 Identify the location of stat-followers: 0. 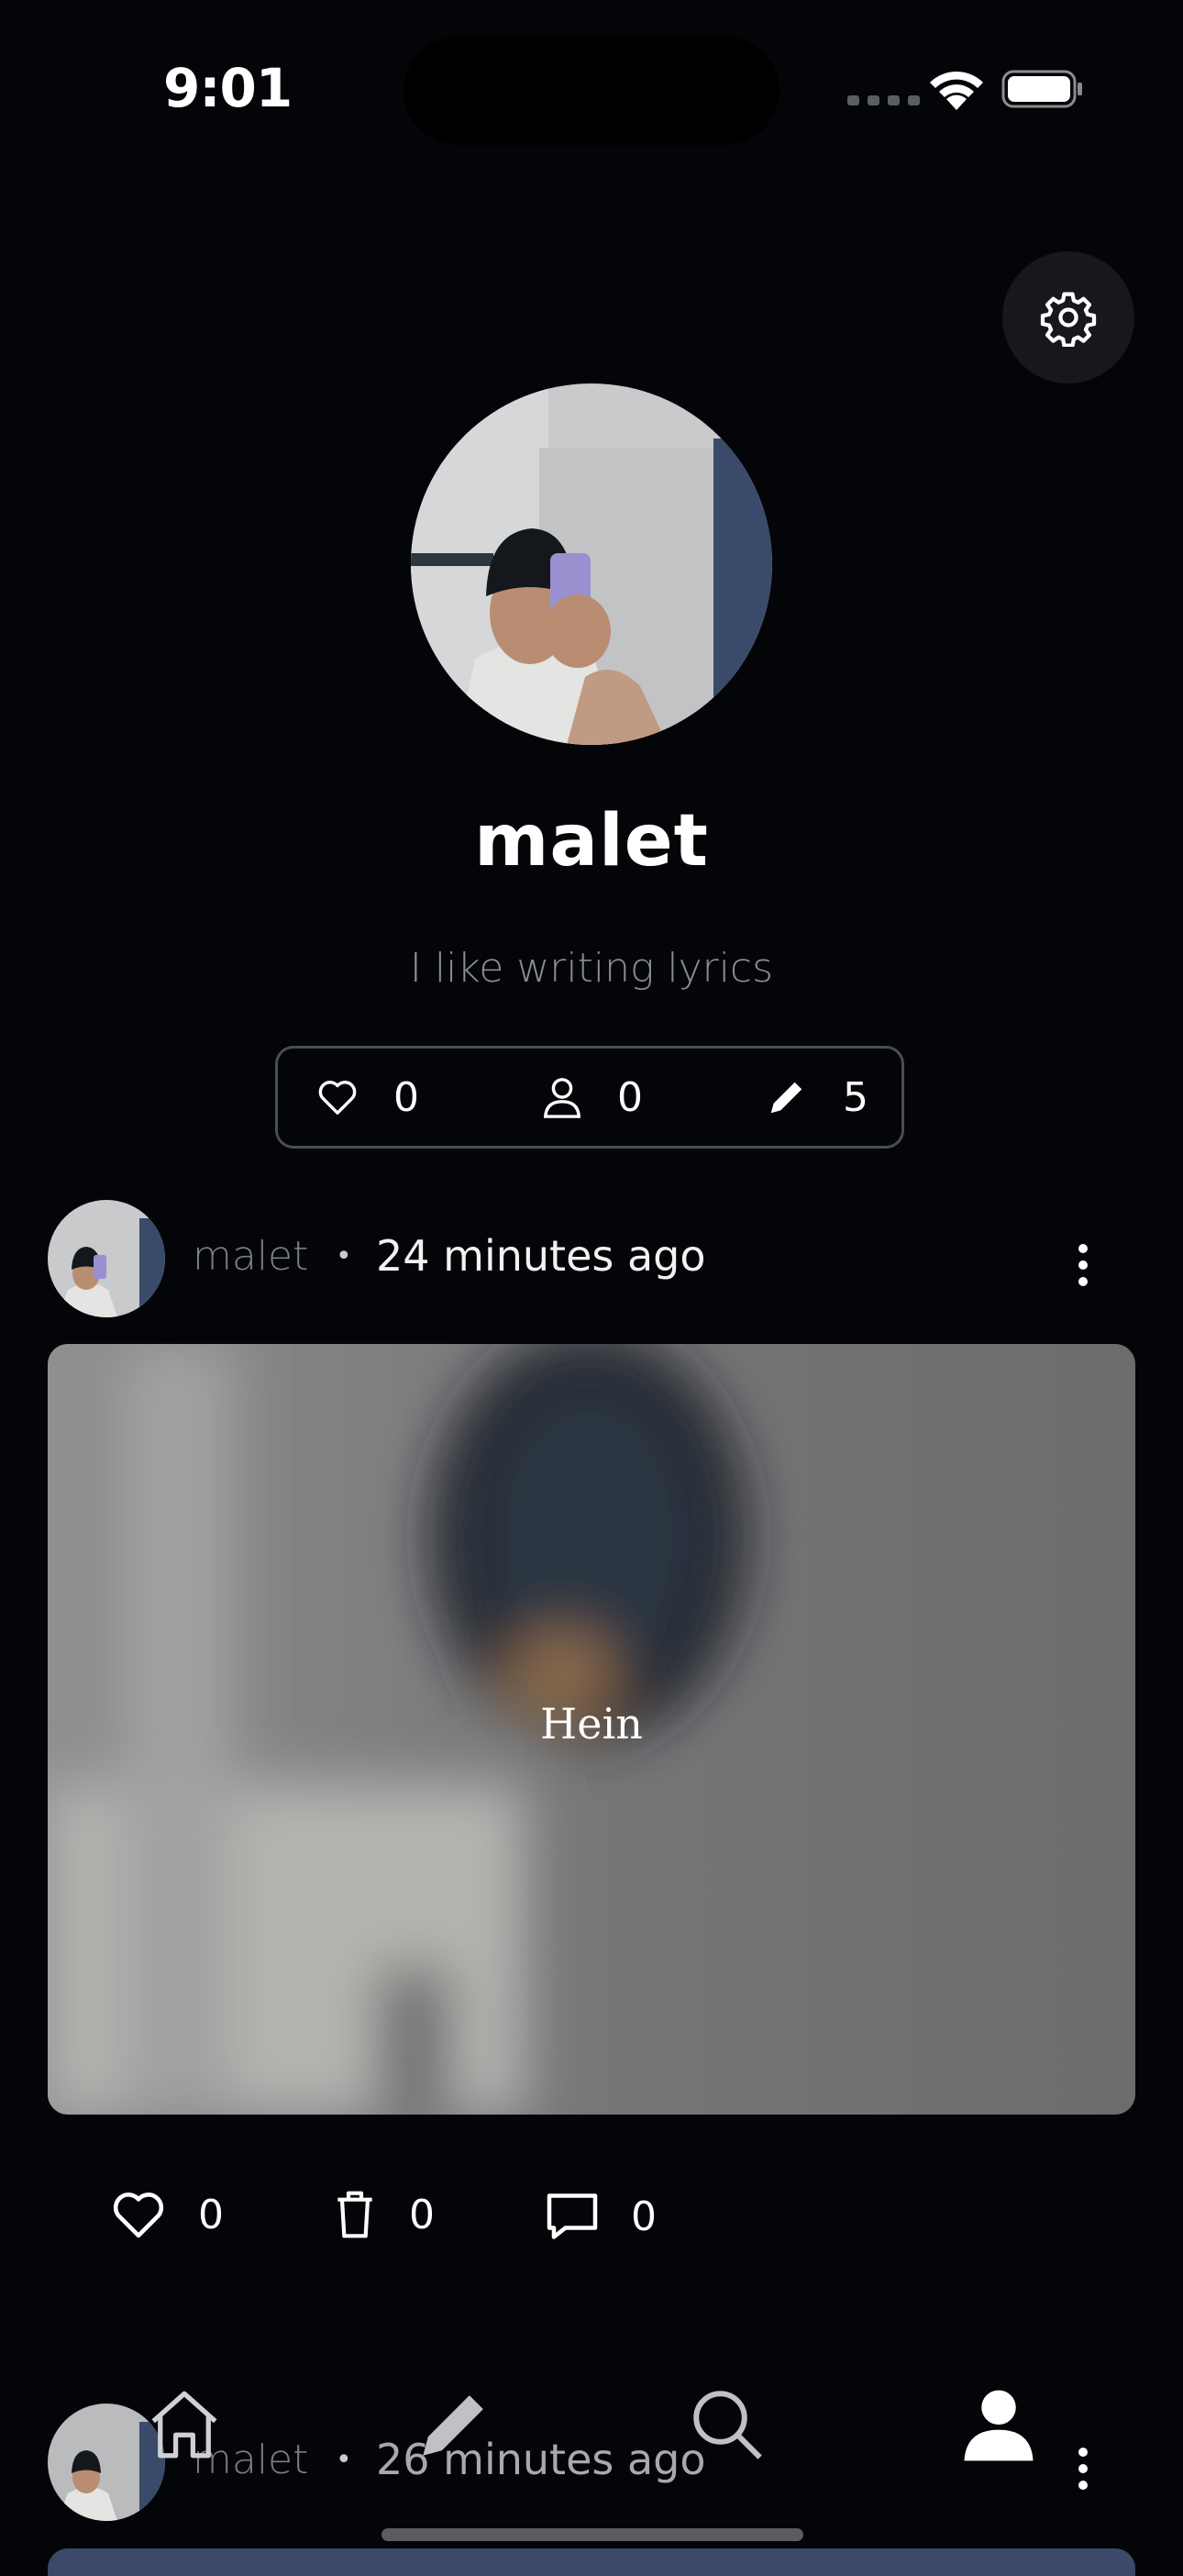
(592, 1097).